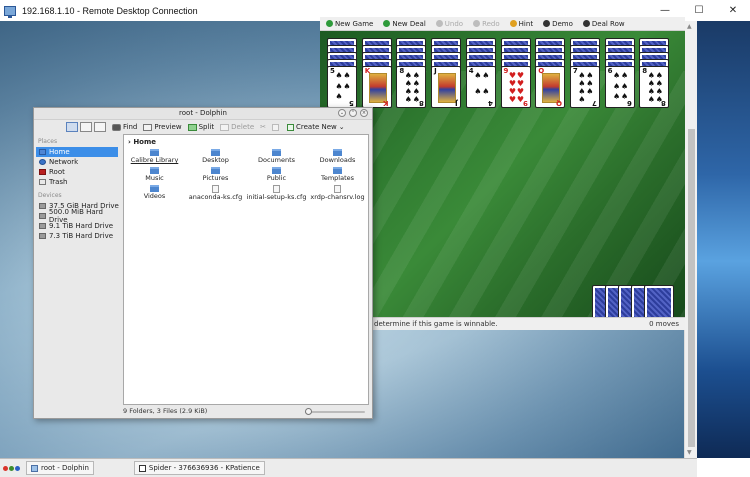 This screenshot has width=750, height=477. What do you see at coordinates (342, 113) in the screenshot?
I see `dolphin-minimize-icon: ⌄` at bounding box center [342, 113].